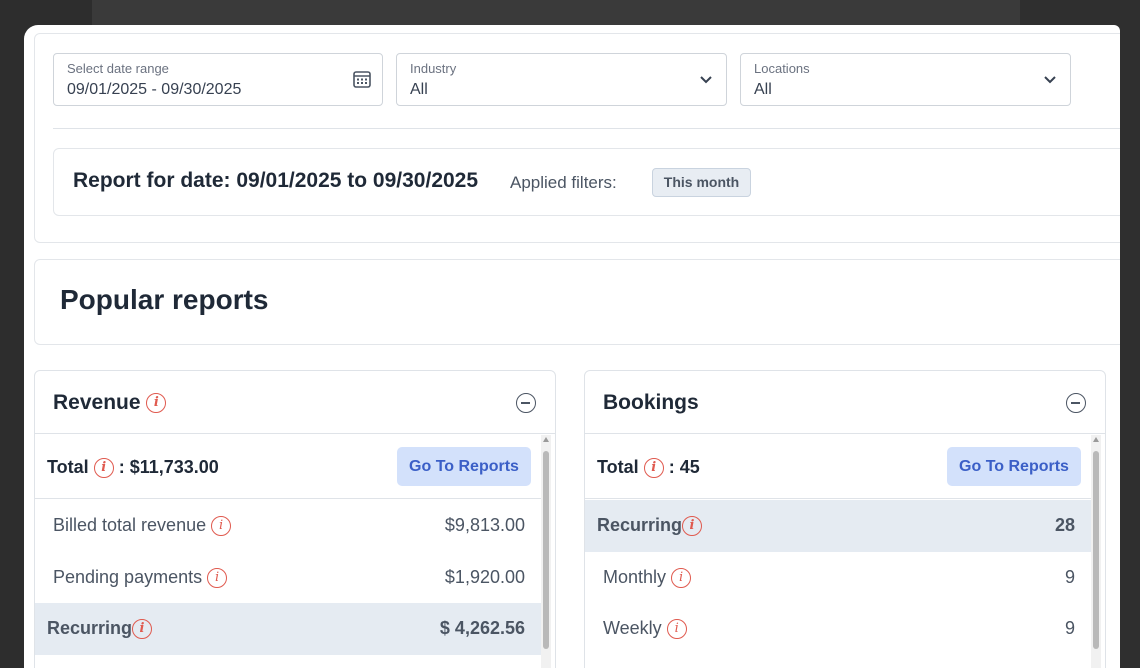  I want to click on revenue-go-to-reports-button: Go To Reports, so click(464, 466).